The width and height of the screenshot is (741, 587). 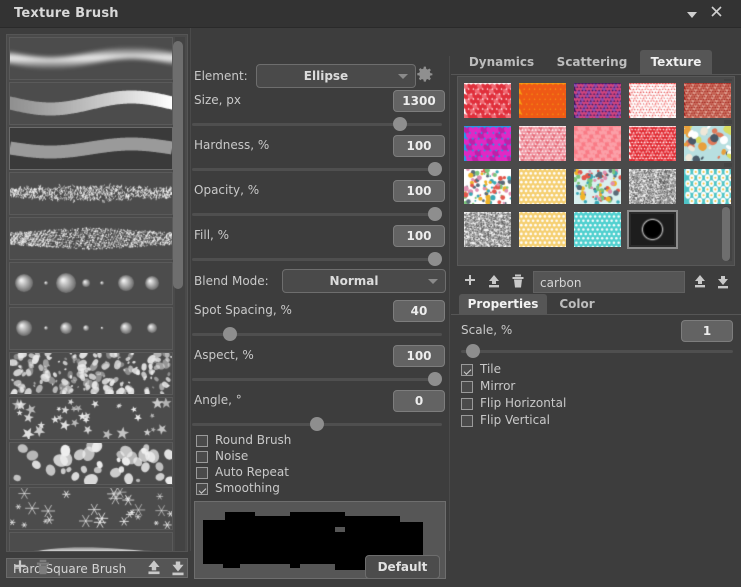 What do you see at coordinates (515, 420) in the screenshot?
I see `checkbox-label: Flip Vertical` at bounding box center [515, 420].